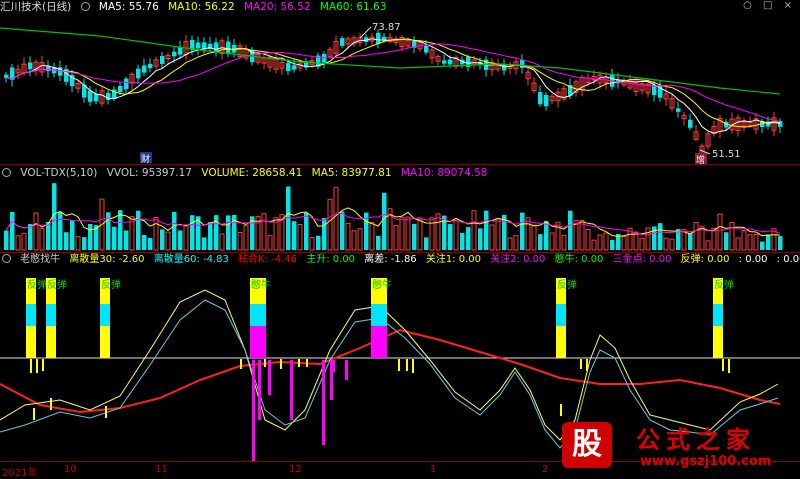 This screenshot has width=800, height=479. I want to click on high-price-label: 73.87, so click(386, 27).